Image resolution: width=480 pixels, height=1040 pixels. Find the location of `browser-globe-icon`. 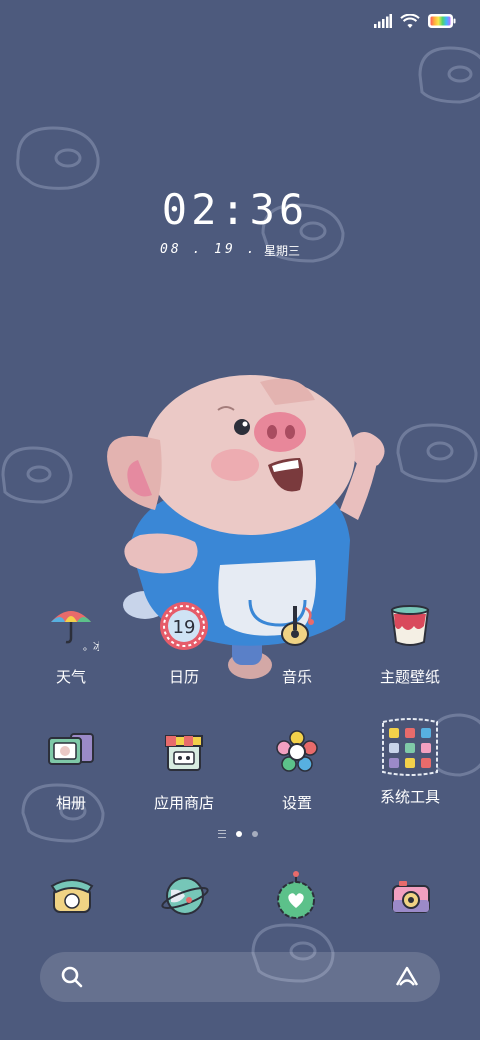

browser-globe-icon is located at coordinates (185, 896).